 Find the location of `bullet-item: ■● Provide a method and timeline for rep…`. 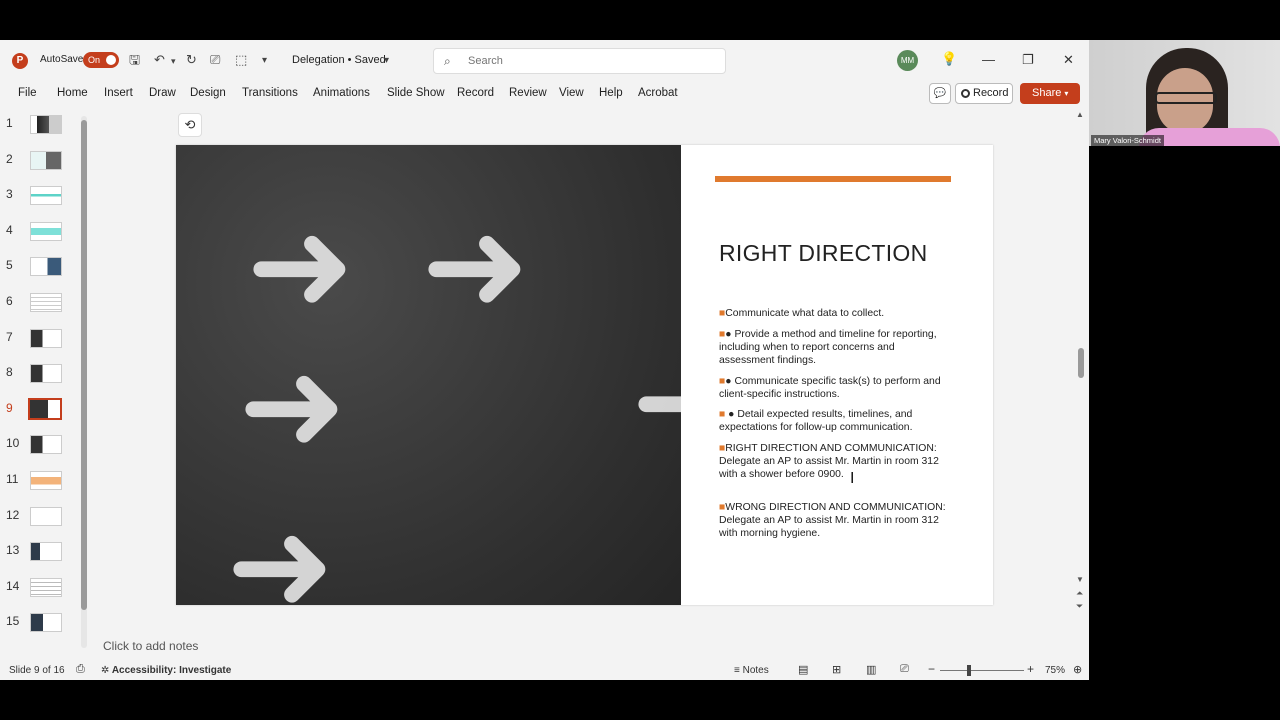

bullet-item: ■● Provide a method and timeline for rep… is located at coordinates (834, 347).